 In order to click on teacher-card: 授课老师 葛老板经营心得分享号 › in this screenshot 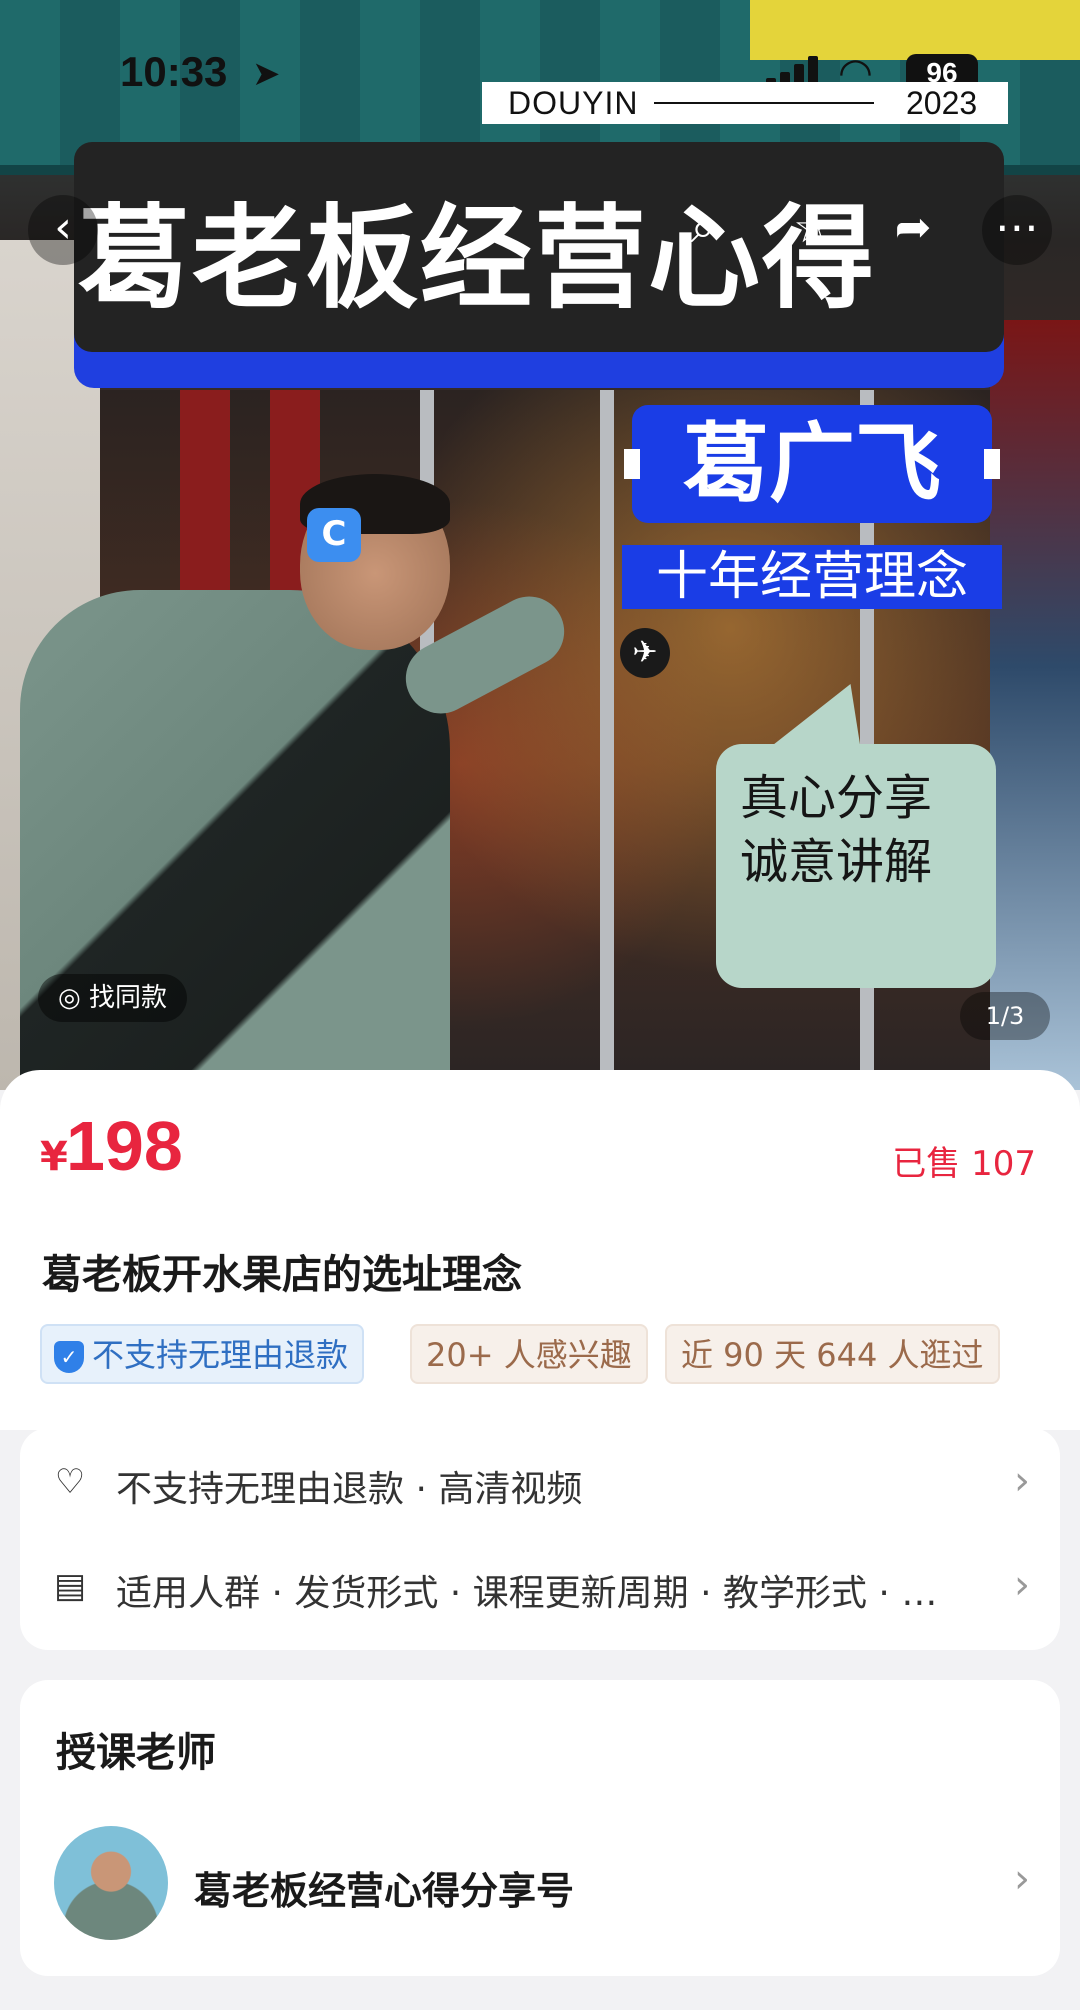, I will do `click(540, 1828)`.